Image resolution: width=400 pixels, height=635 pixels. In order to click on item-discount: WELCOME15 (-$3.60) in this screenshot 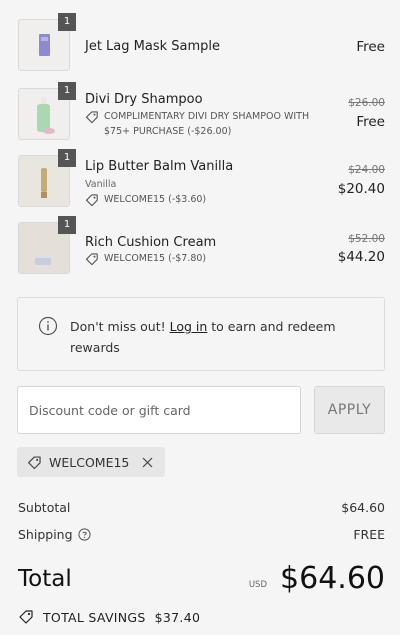, I will do `click(145, 199)`.